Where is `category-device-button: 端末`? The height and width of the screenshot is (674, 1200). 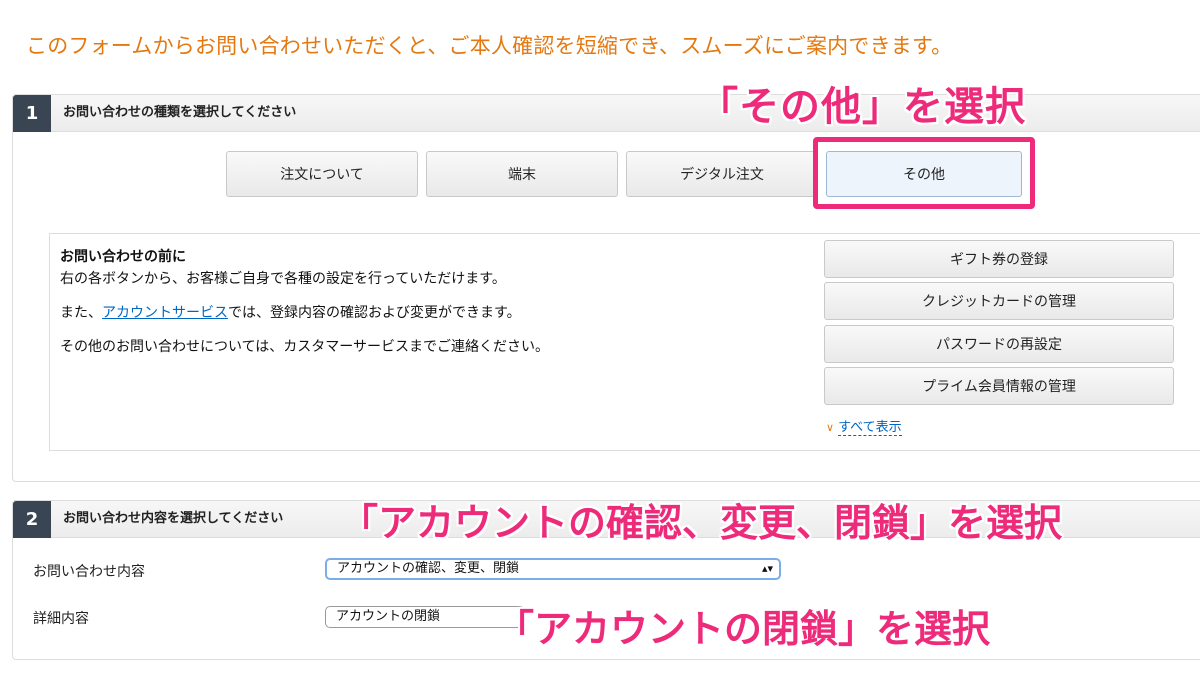
category-device-button: 端末 is located at coordinates (522, 174).